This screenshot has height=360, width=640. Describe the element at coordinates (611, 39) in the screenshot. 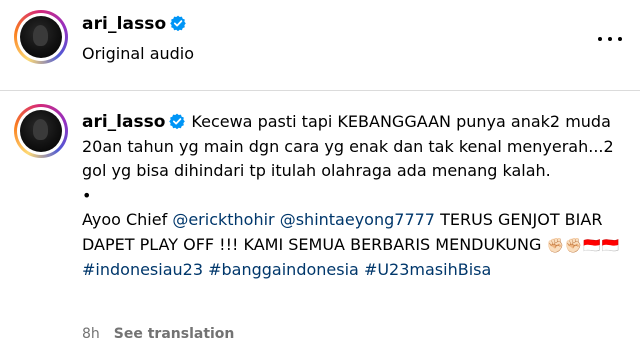

I see `more-options-icon` at that location.